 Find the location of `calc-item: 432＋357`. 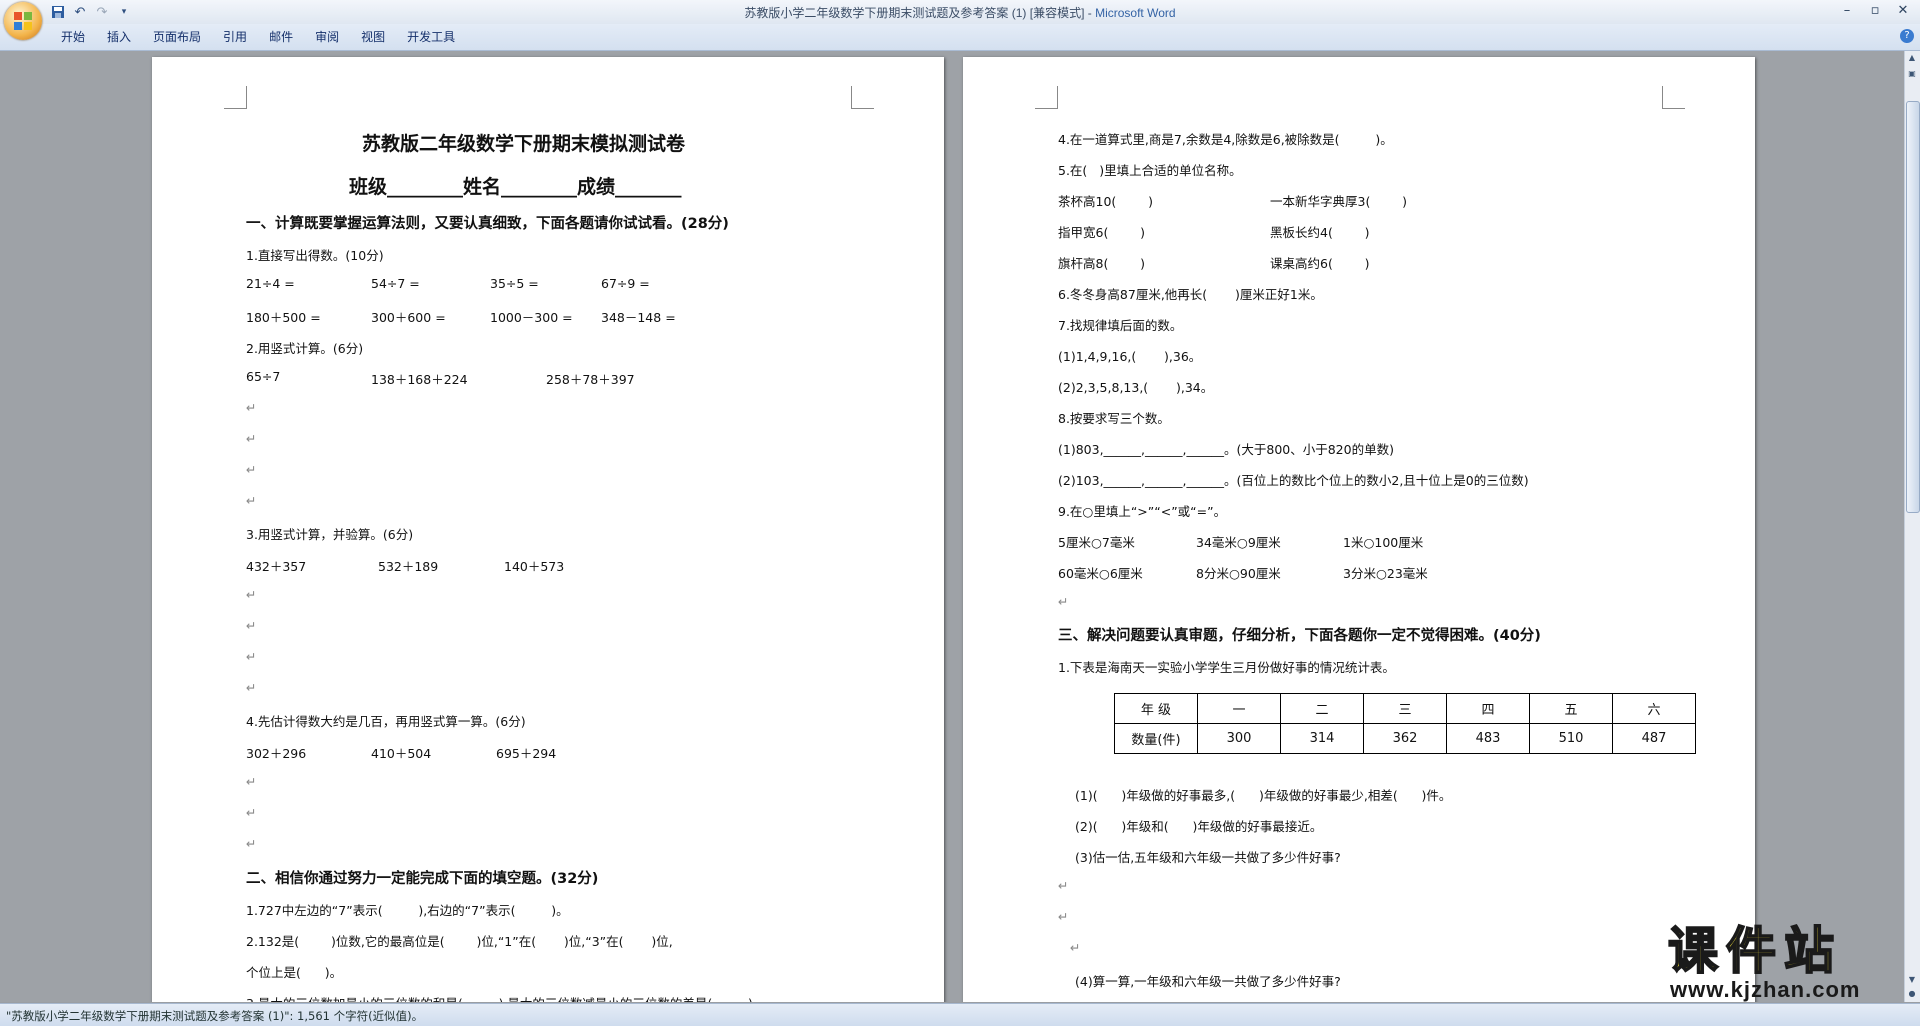

calc-item: 432＋357 is located at coordinates (276, 566).